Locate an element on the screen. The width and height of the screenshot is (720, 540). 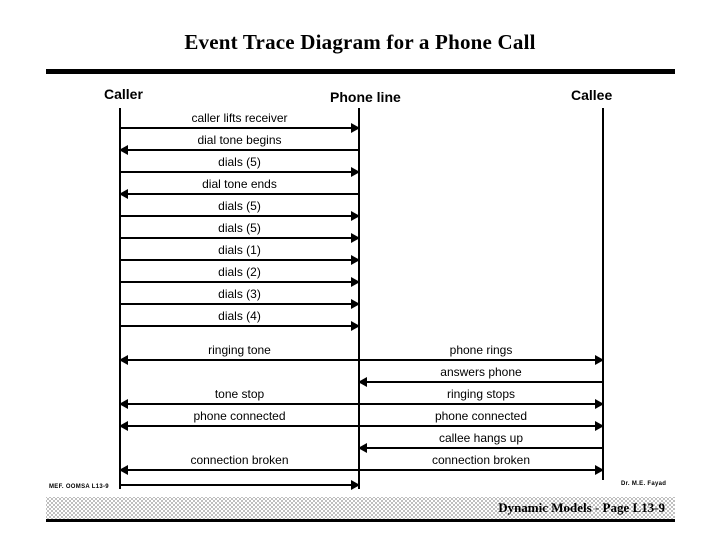
message-label: caller lifts receiver is located at coordinates (239, 118).